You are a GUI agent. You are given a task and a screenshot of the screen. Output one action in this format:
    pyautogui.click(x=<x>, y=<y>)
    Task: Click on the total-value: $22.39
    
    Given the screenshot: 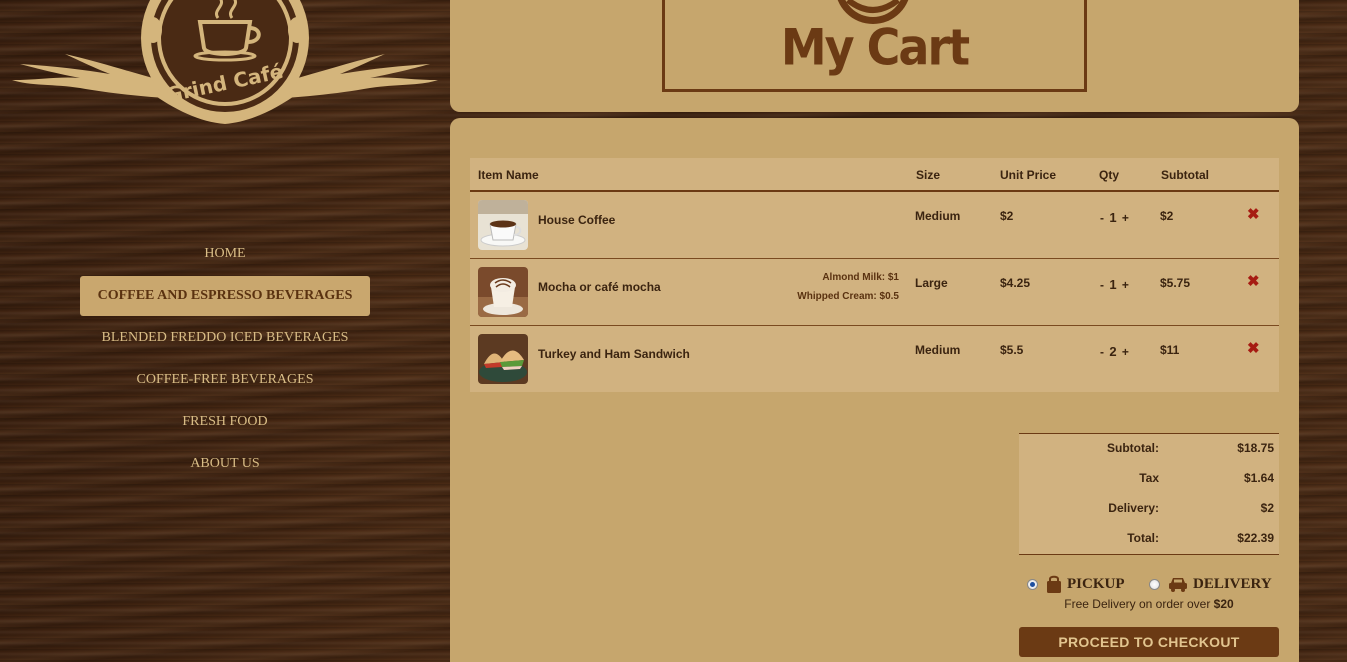 What is the action you would take?
    pyautogui.click(x=1255, y=538)
    